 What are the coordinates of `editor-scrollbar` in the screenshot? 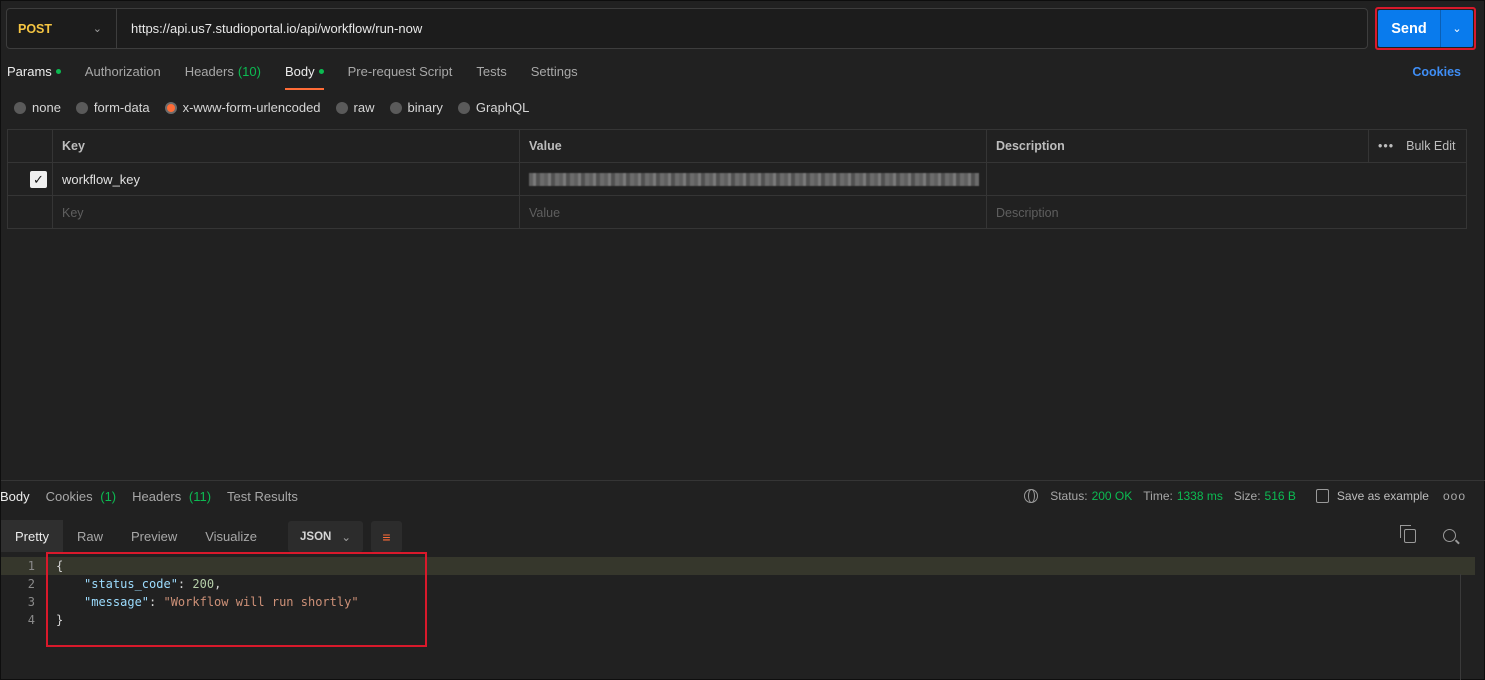 It's located at (1460, 627).